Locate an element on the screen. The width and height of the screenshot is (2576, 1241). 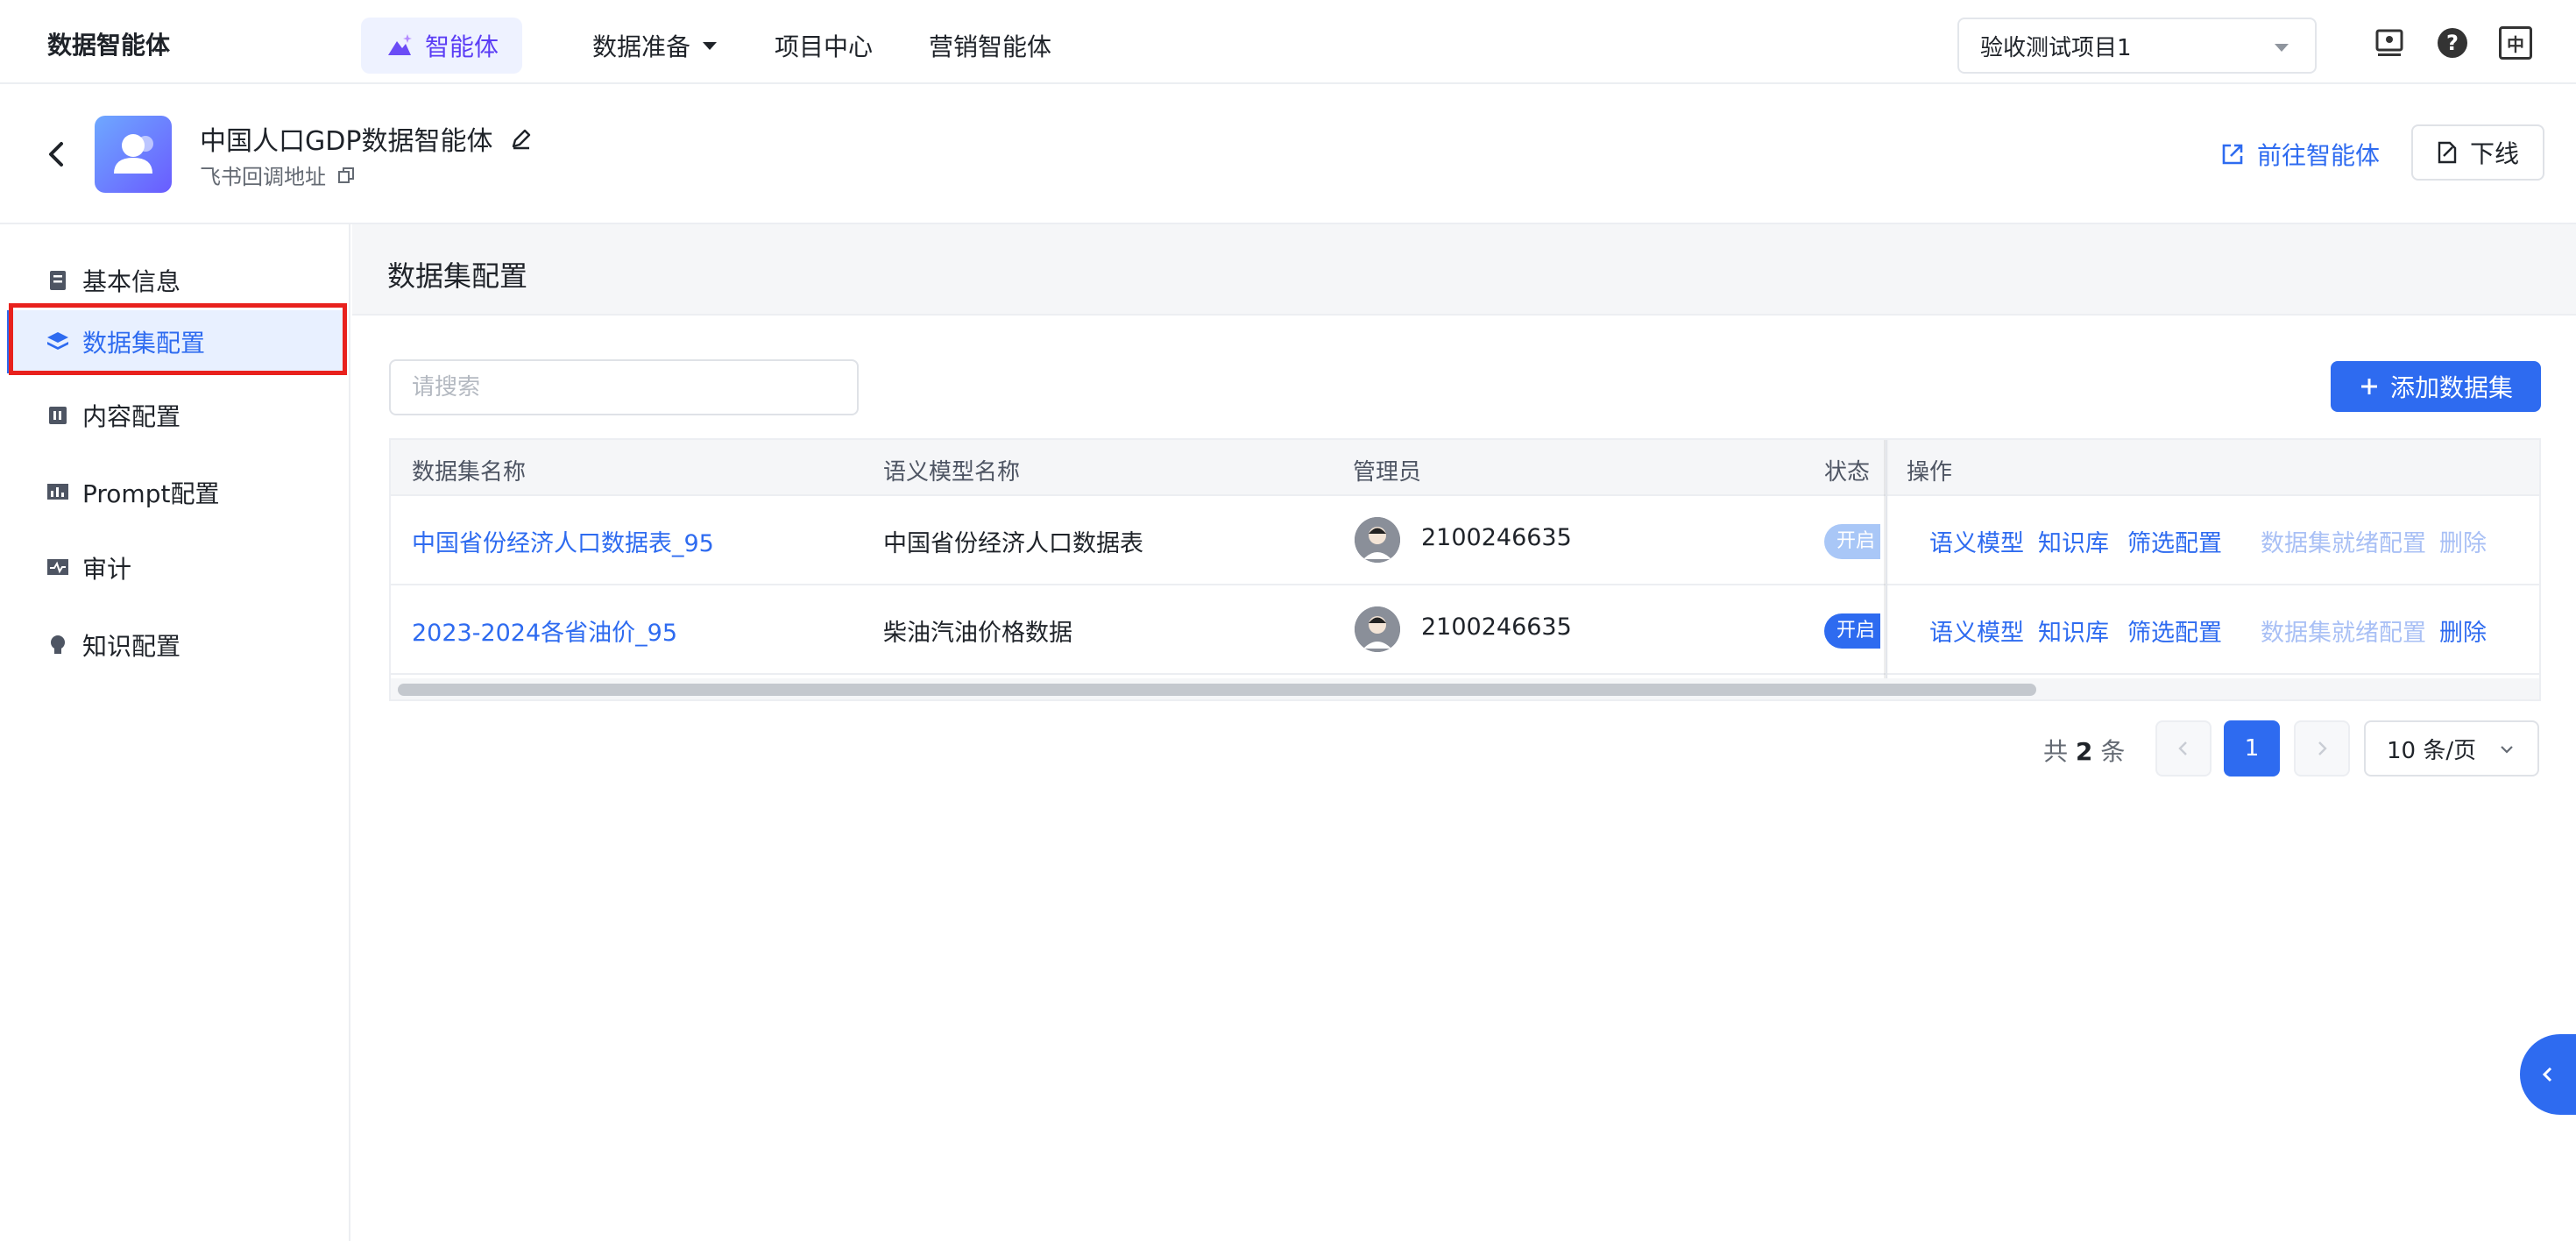
chevron-down-icon is located at coordinates (2507, 750).